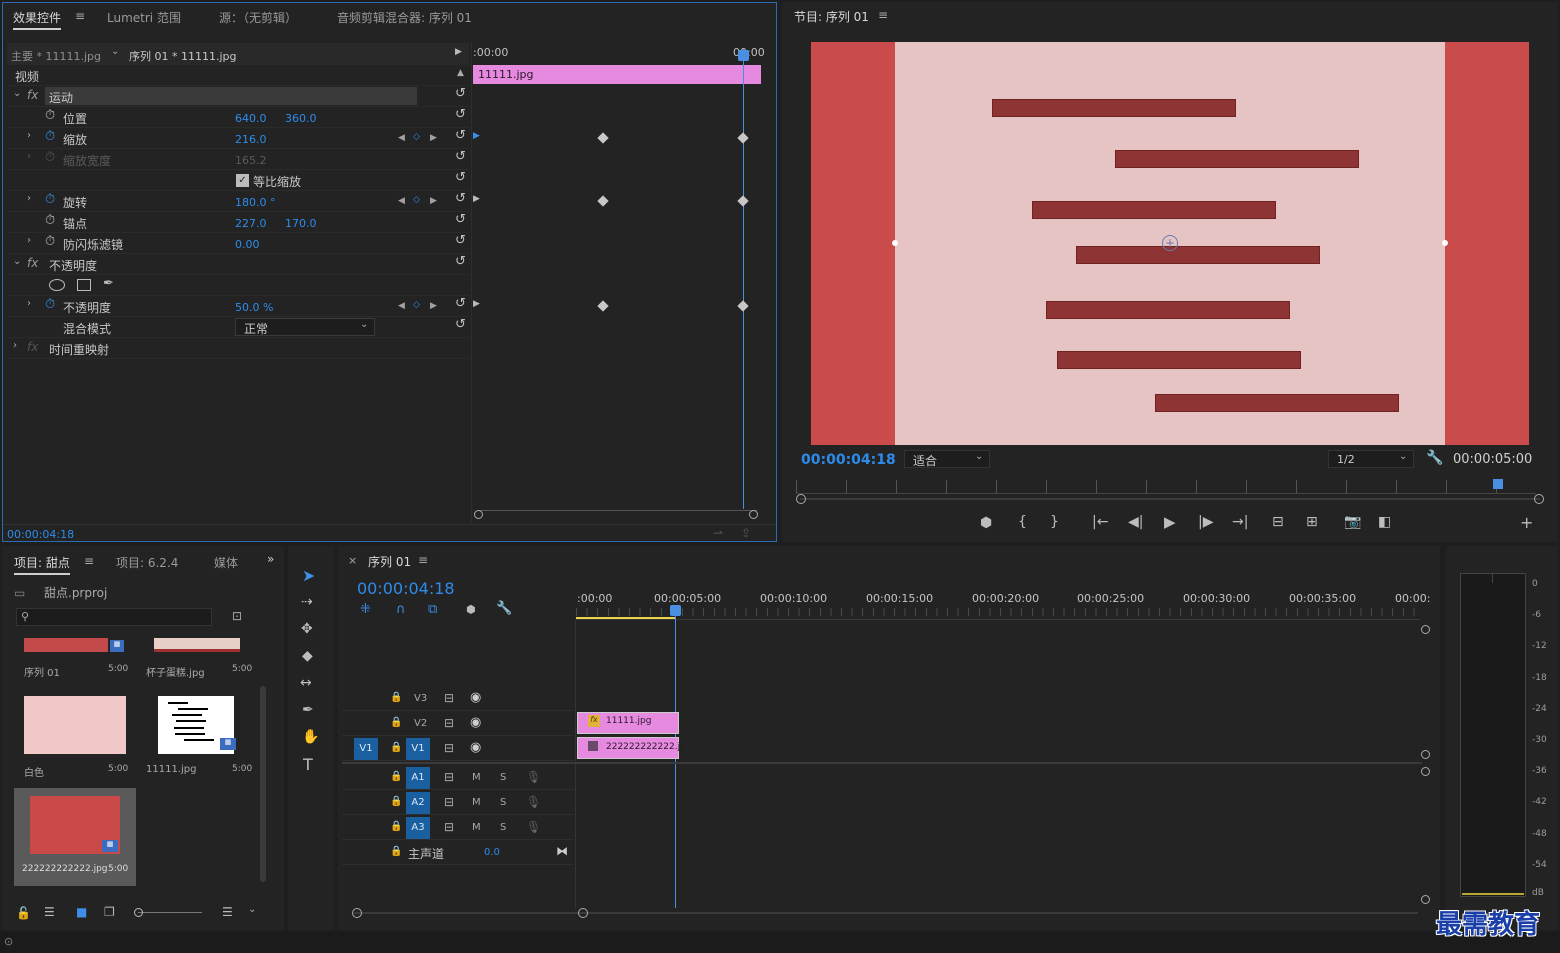  What do you see at coordinates (947, 459) in the screenshot?
I see `fit-select: 适合 ⌄` at bounding box center [947, 459].